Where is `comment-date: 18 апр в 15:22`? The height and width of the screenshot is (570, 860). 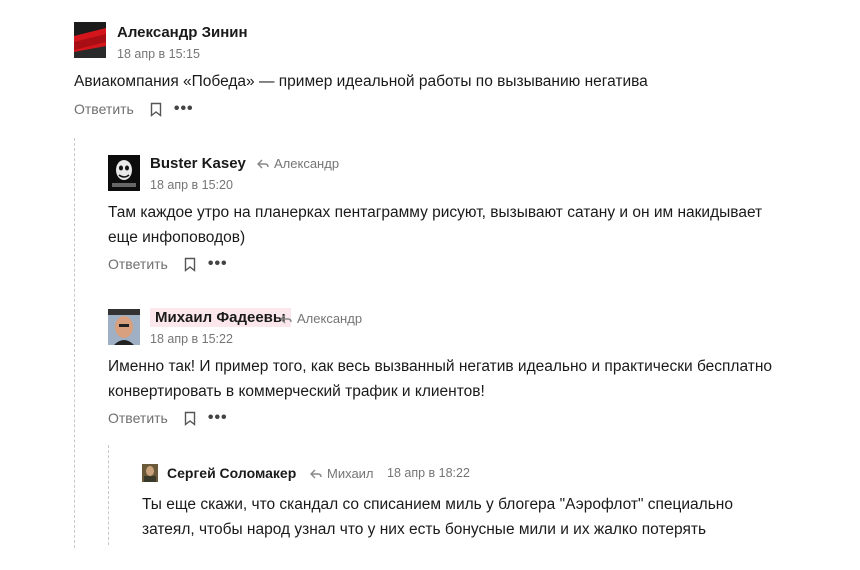 comment-date: 18 апр в 15:22 is located at coordinates (191, 339).